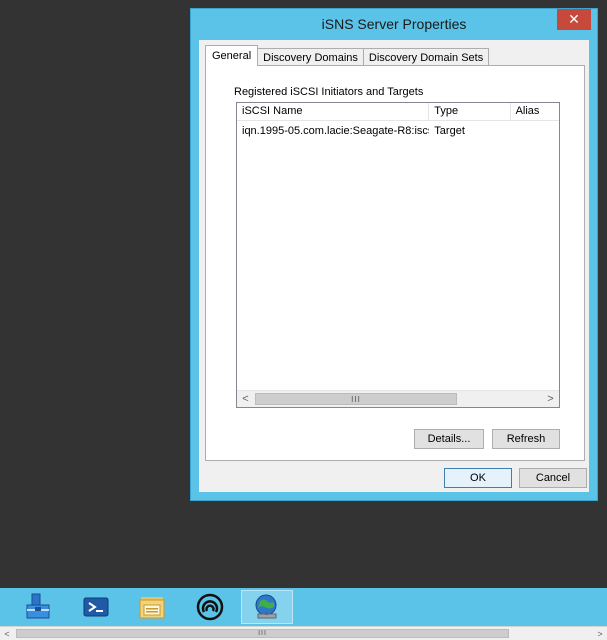  I want to click on close-icon: ✕, so click(574, 19).